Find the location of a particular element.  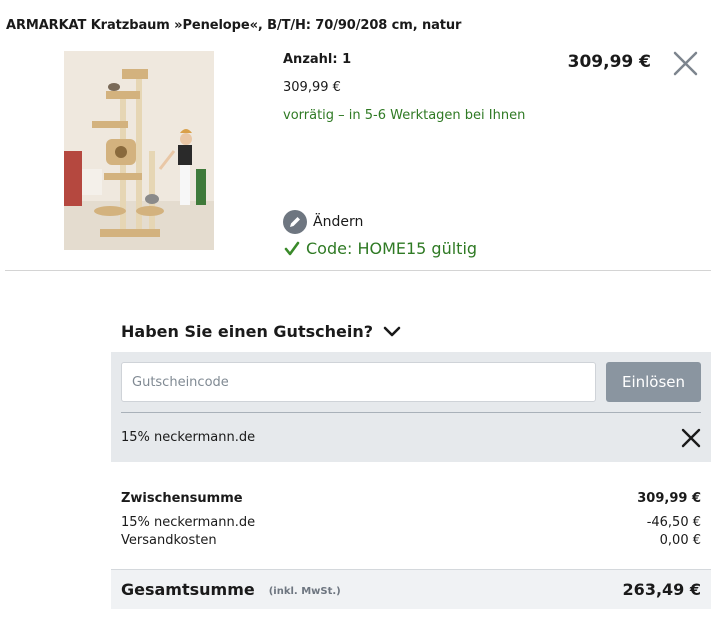

subtotal-row: Zwischensumme 309,99 € is located at coordinates (411, 498).